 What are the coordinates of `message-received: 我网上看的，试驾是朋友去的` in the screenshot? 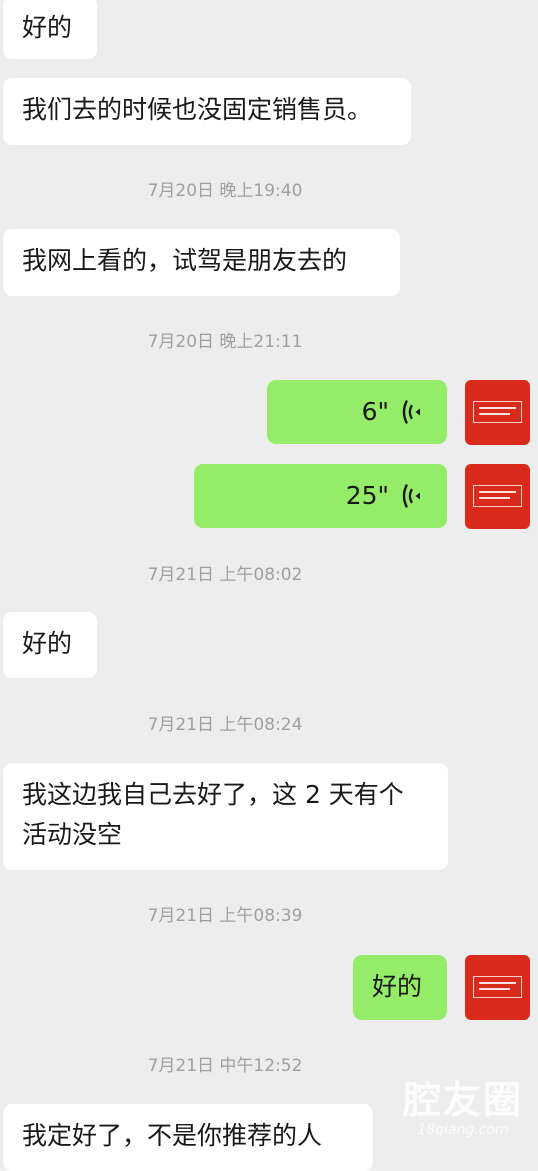 It's located at (201, 262).